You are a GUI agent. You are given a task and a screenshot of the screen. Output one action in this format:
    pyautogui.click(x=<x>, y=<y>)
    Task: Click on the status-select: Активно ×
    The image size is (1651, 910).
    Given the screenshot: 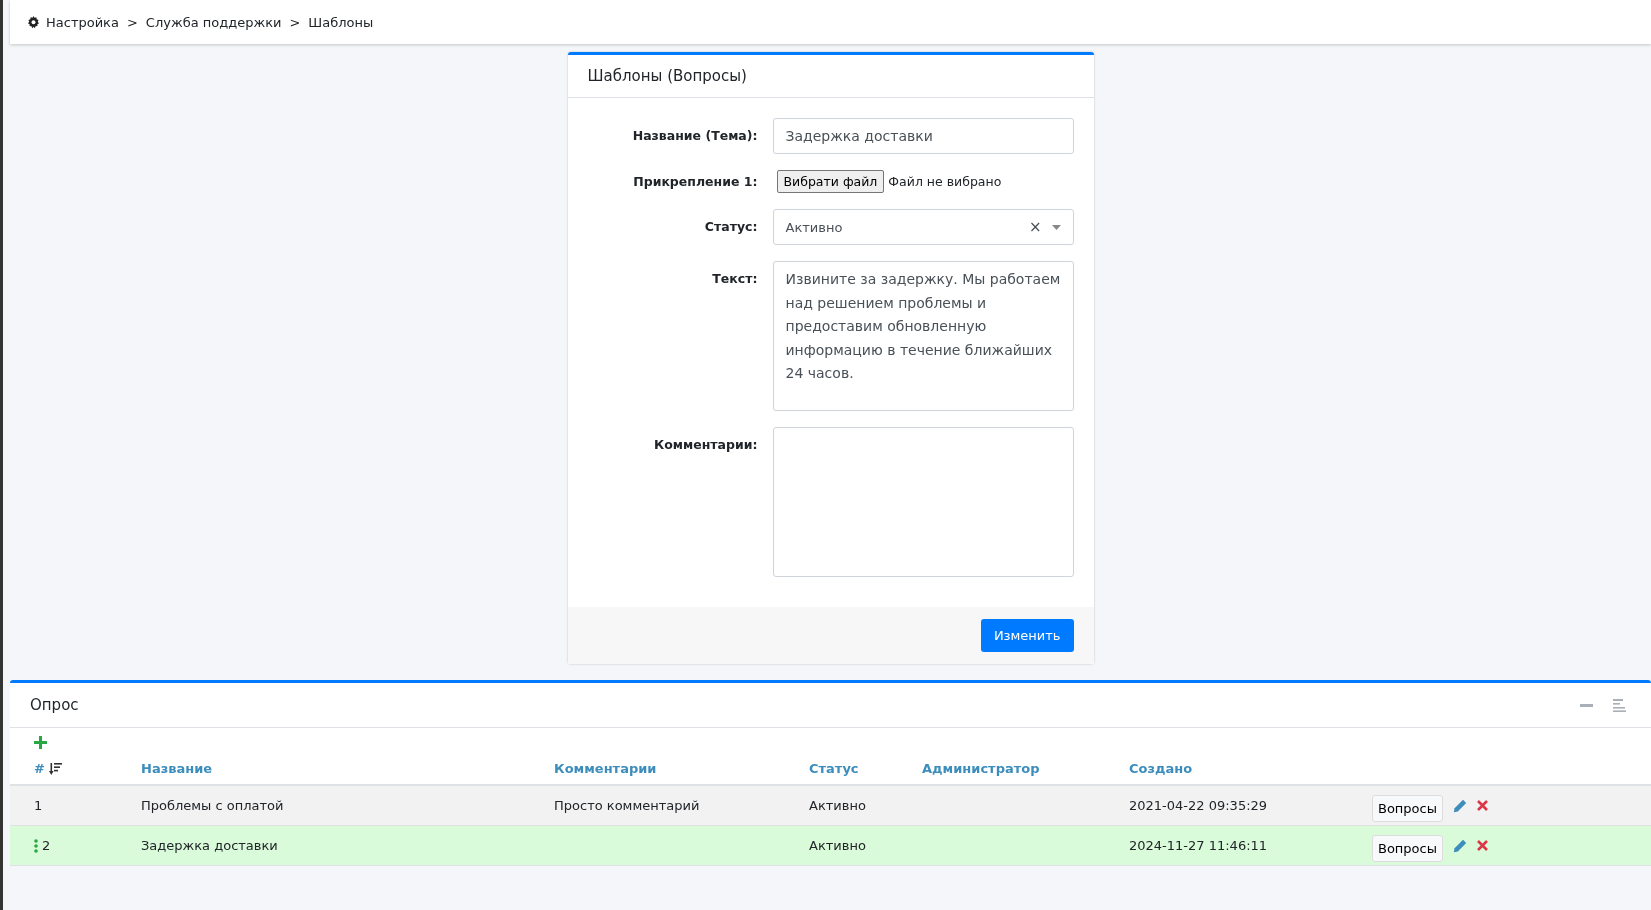 What is the action you would take?
    pyautogui.click(x=923, y=227)
    